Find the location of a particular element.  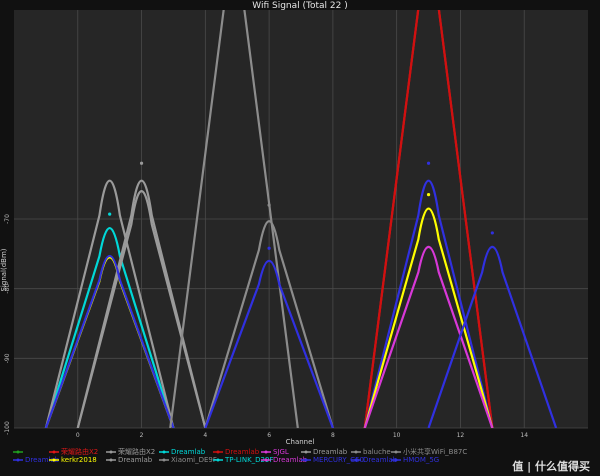

y-tick-label: -70 is located at coordinates (7, 219).